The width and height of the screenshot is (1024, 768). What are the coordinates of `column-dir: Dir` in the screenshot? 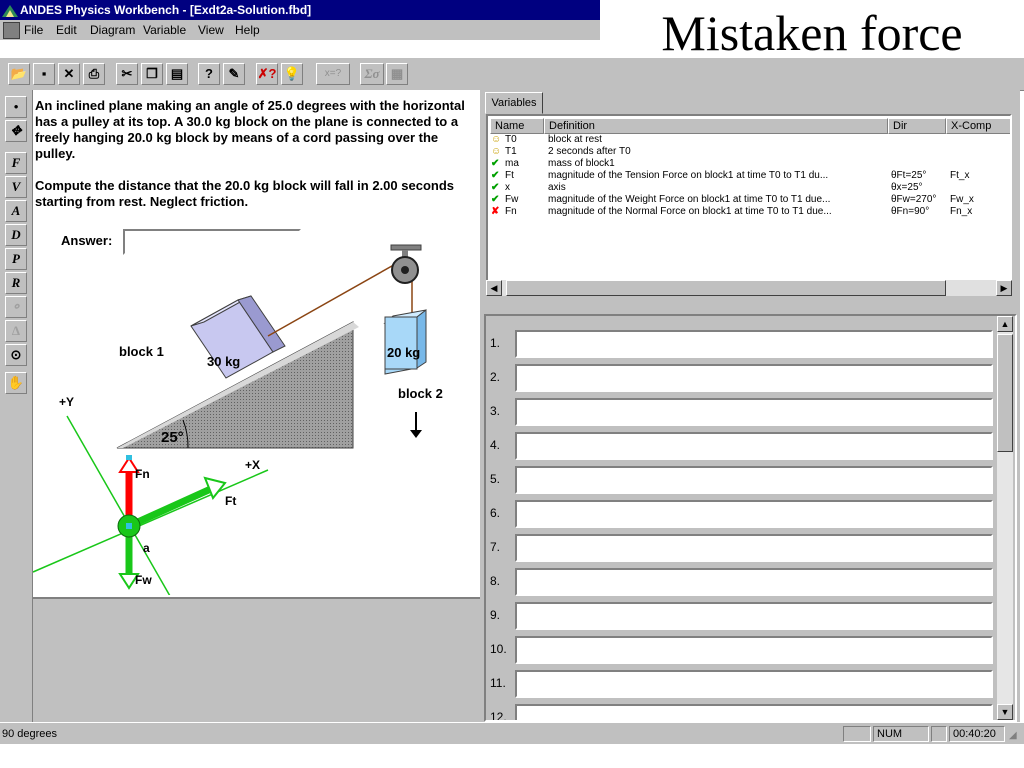 It's located at (917, 126).